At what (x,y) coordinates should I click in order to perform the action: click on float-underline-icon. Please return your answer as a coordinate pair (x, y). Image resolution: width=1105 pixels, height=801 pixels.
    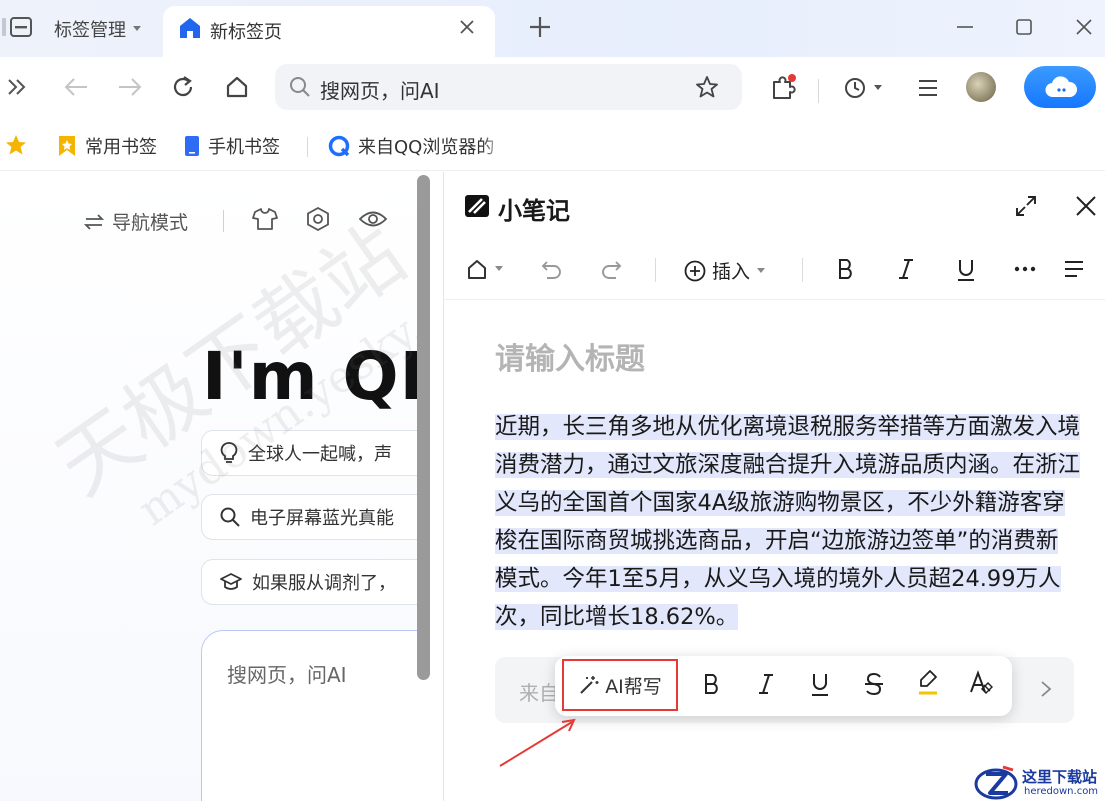
    Looking at the image, I should click on (820, 685).